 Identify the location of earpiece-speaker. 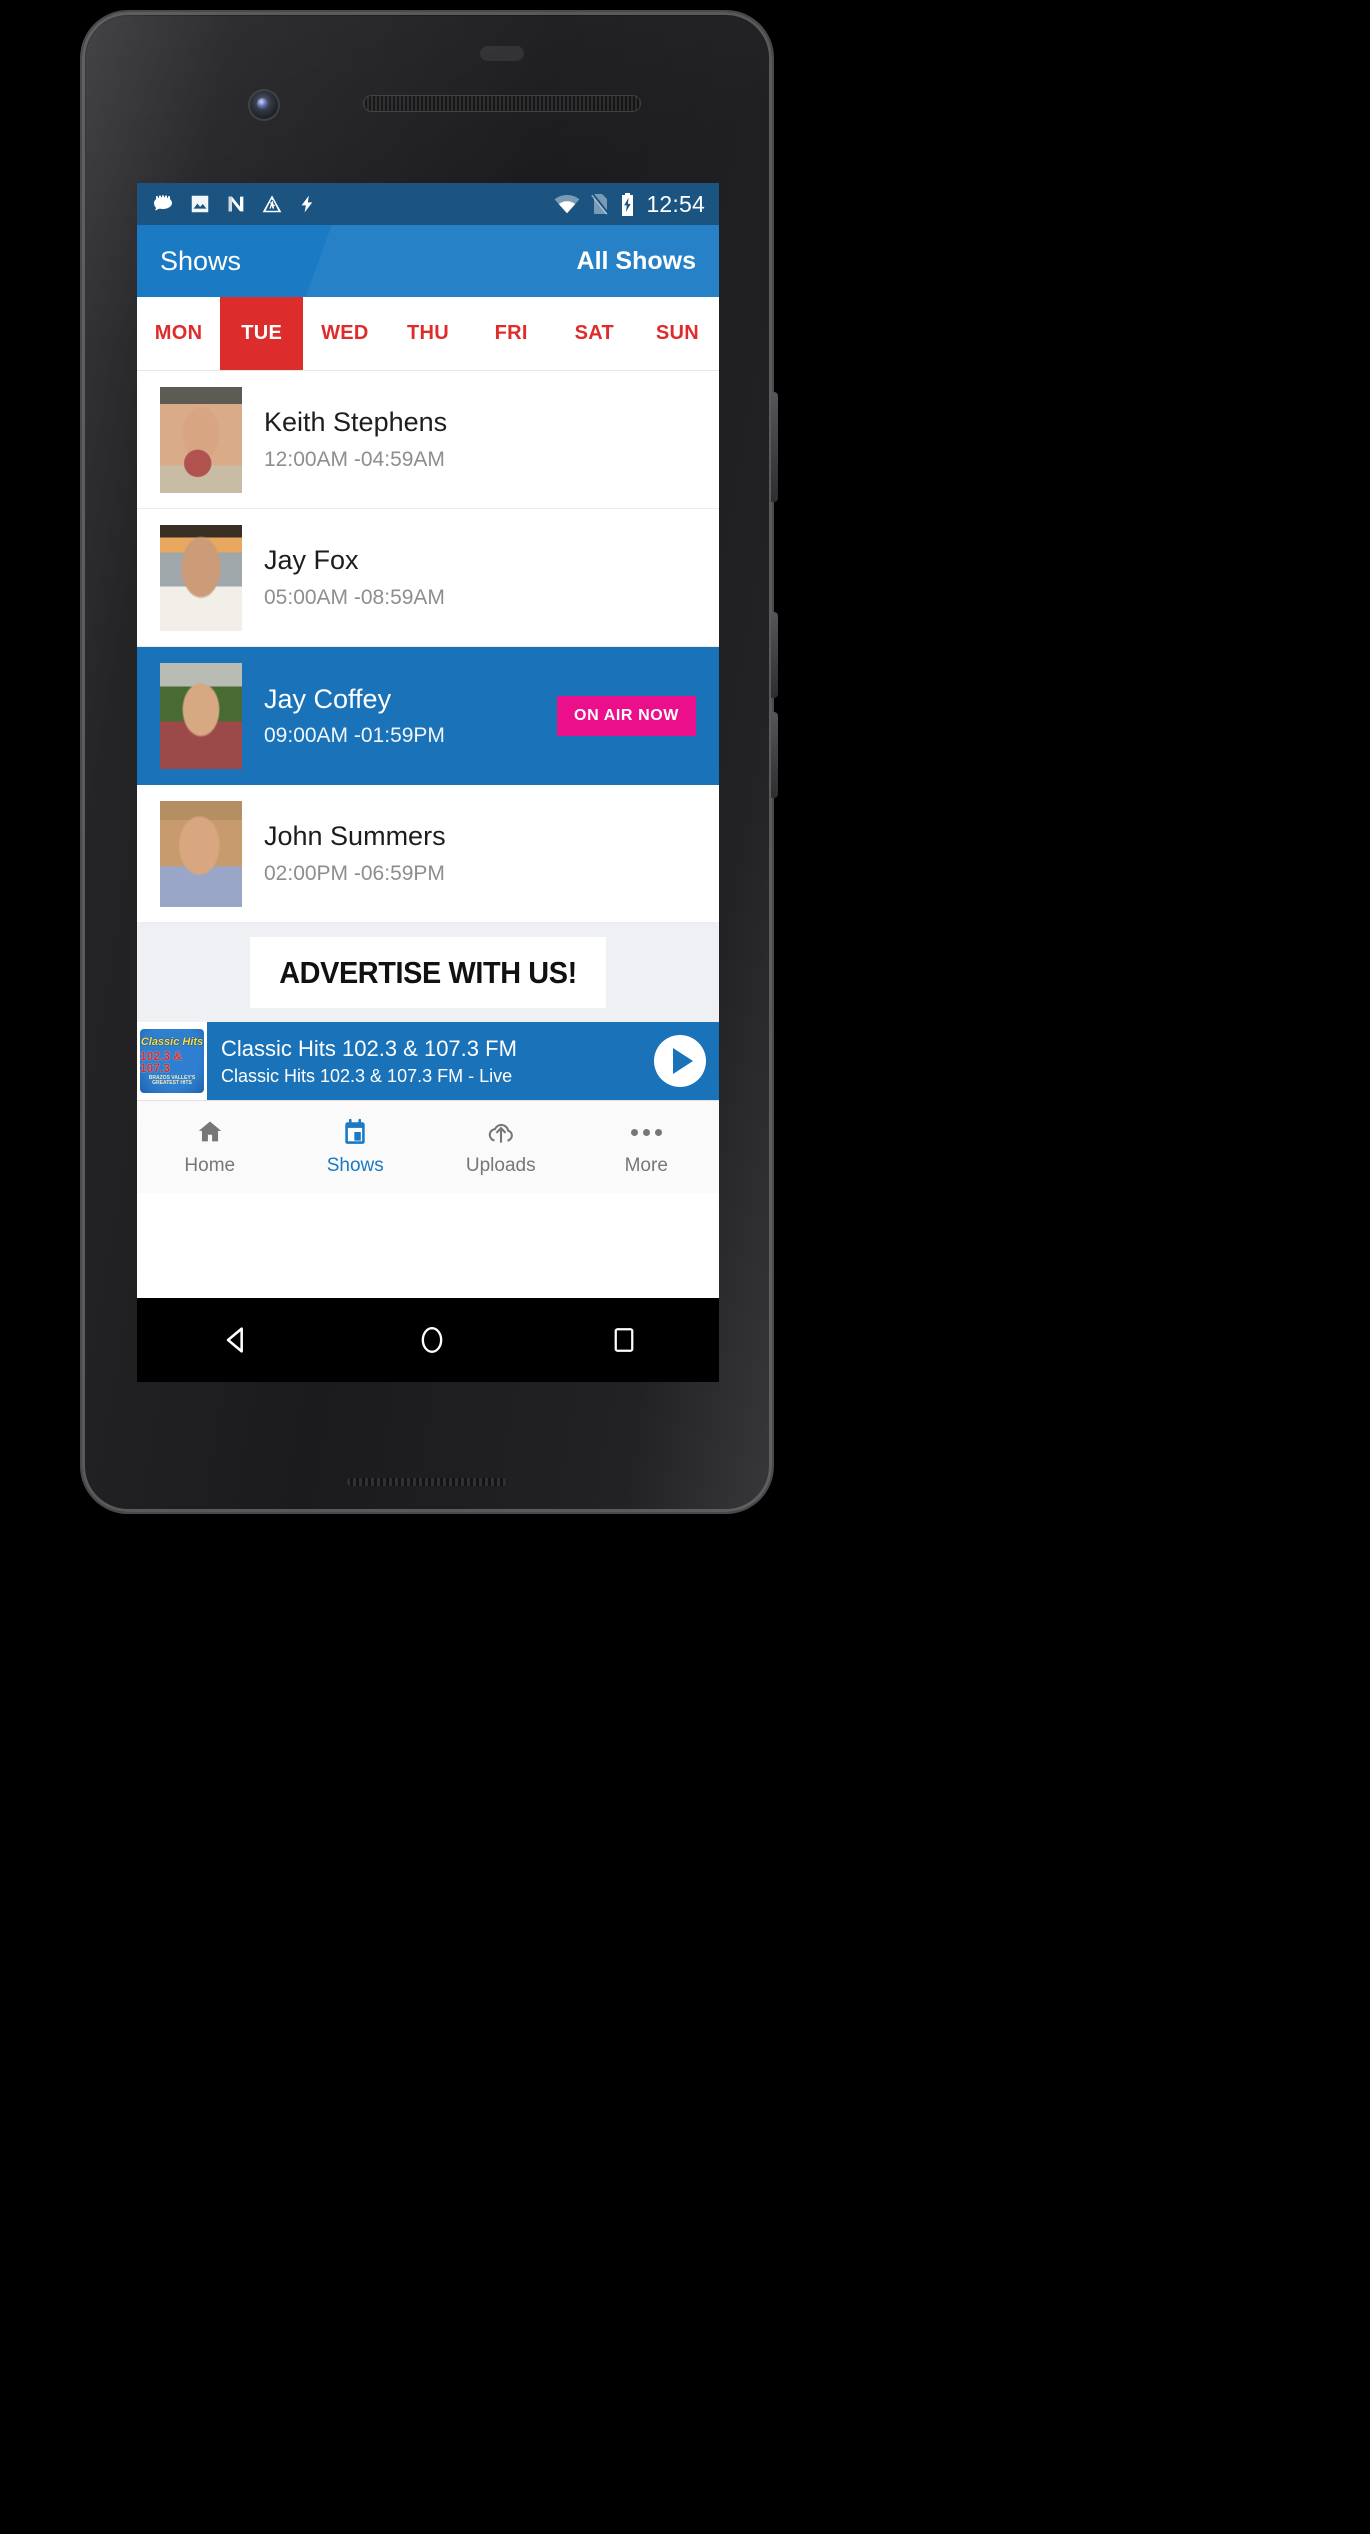
(502, 103).